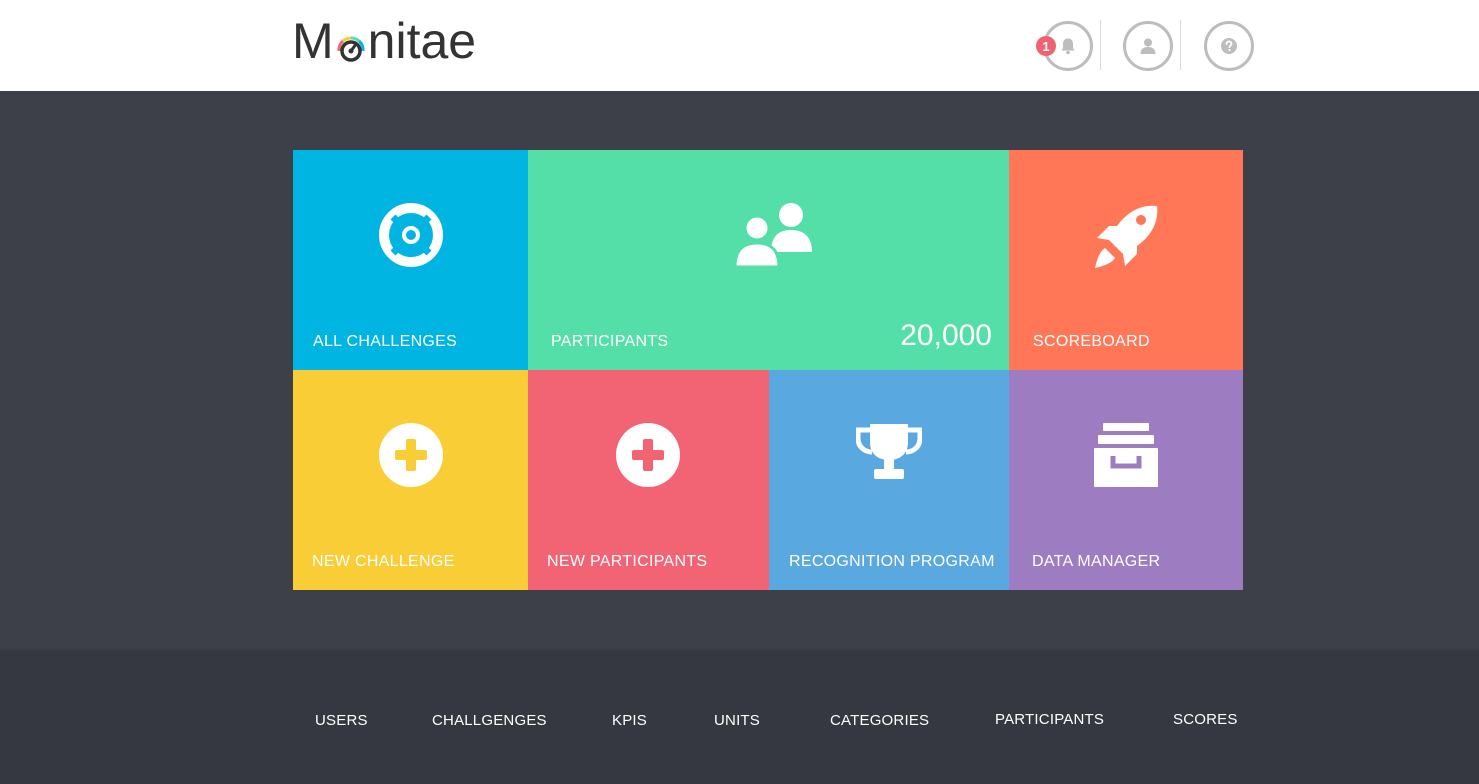 The height and width of the screenshot is (784, 1479). Describe the element at coordinates (629, 720) in the screenshot. I see `footer-link-kpis: KPIS` at that location.